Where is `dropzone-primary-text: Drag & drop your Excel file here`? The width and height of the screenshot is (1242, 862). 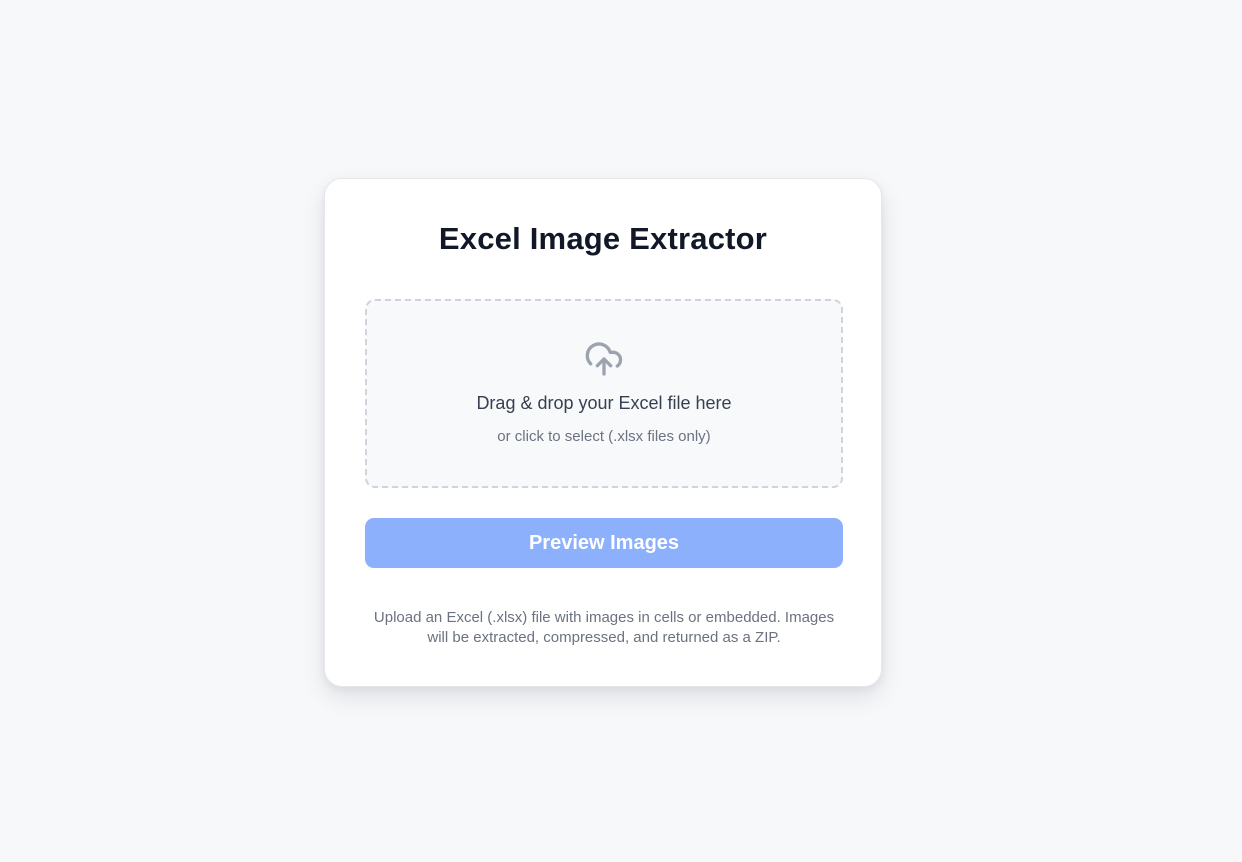
dropzone-primary-text: Drag & drop your Excel file here is located at coordinates (604, 403).